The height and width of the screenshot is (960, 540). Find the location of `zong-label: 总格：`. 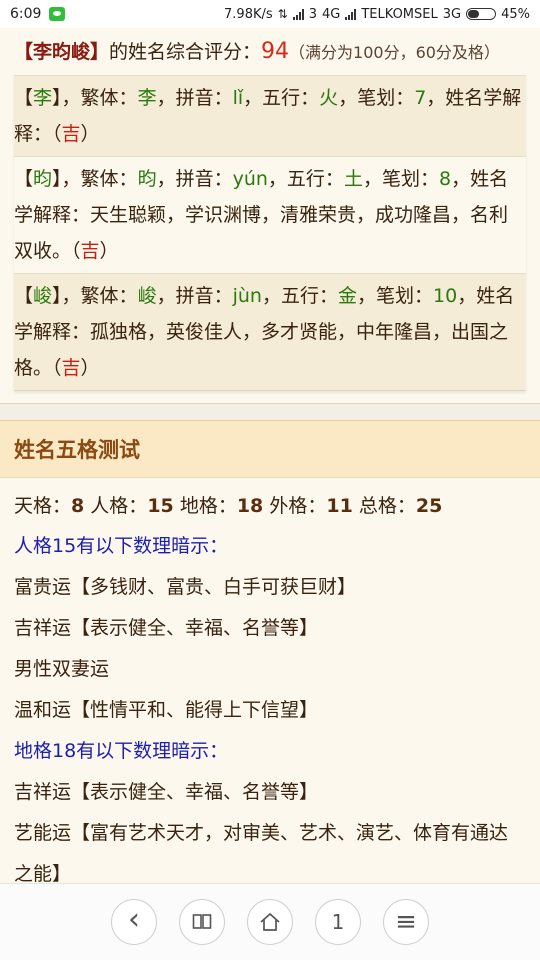

zong-label: 总格： is located at coordinates (387, 506).